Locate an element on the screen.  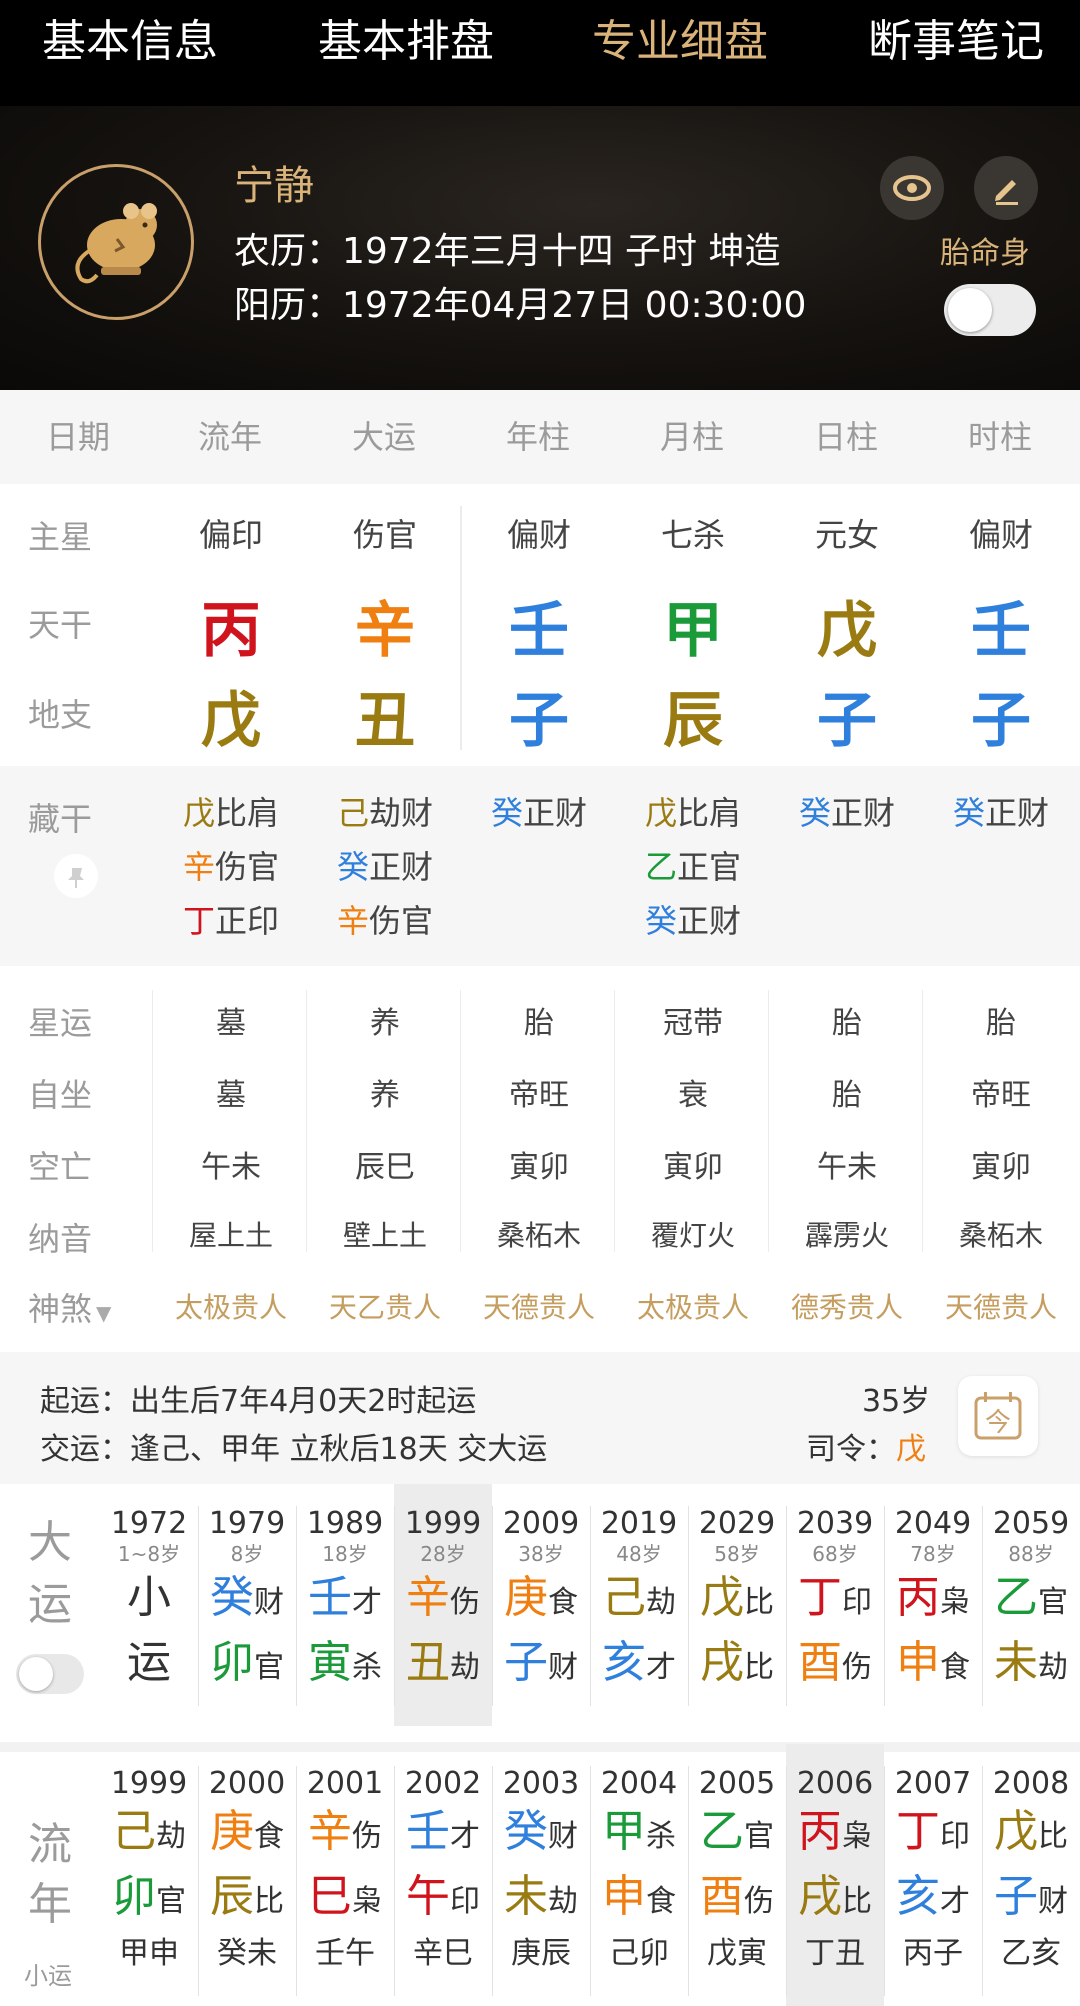
liunian-column: 2007 丁印 亥才 丙子 is located at coordinates (933, 1871).